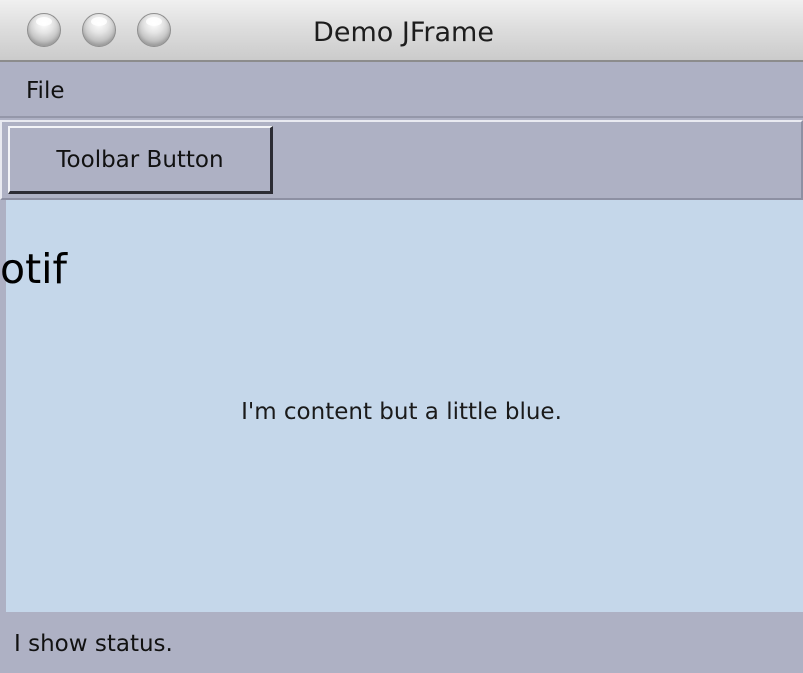 This screenshot has width=803, height=673. I want to click on toolbar: Toolbar Button, so click(401, 160).